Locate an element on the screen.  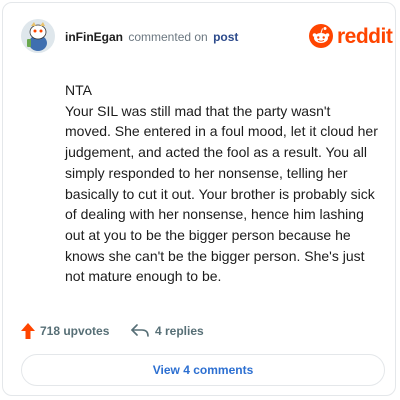
author-username: inFinEgan is located at coordinates (94, 37).